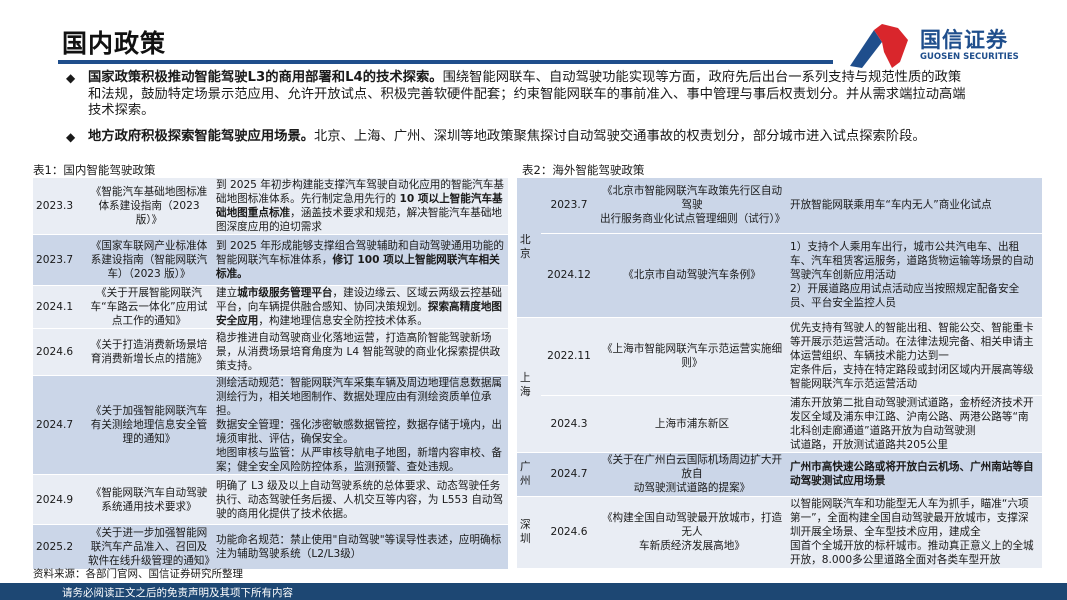  I want to click on policy-name: 《构建全国自动驾驶最开放城市，打造无人 车新质经济发展高地》, so click(692, 532).